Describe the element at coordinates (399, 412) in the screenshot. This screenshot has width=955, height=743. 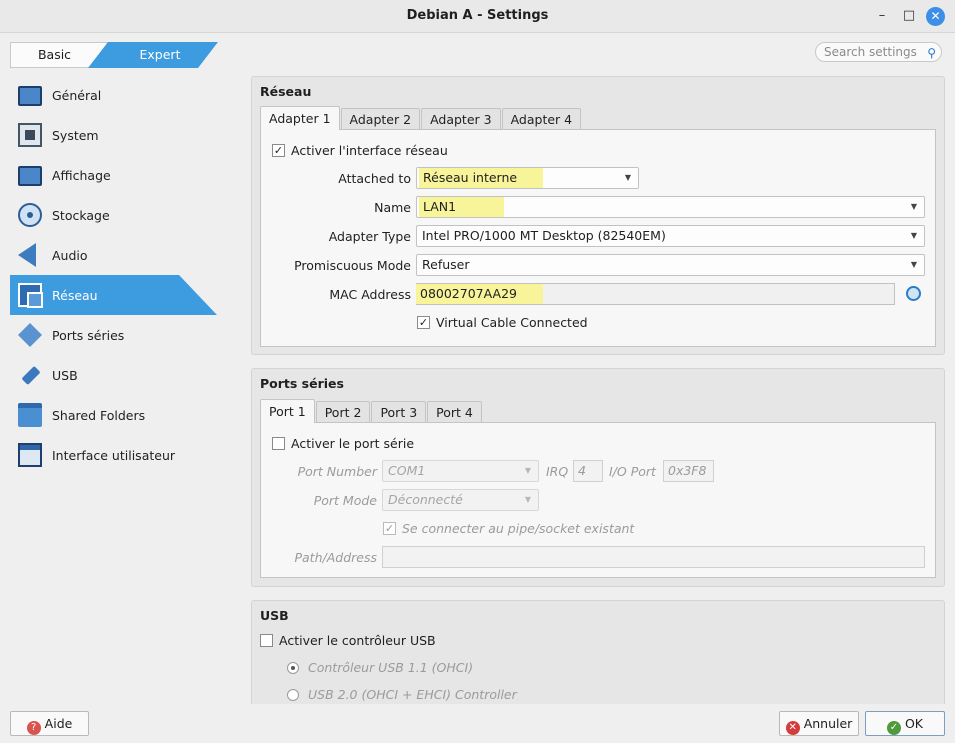
I see `tab-port-3: Port 3` at that location.